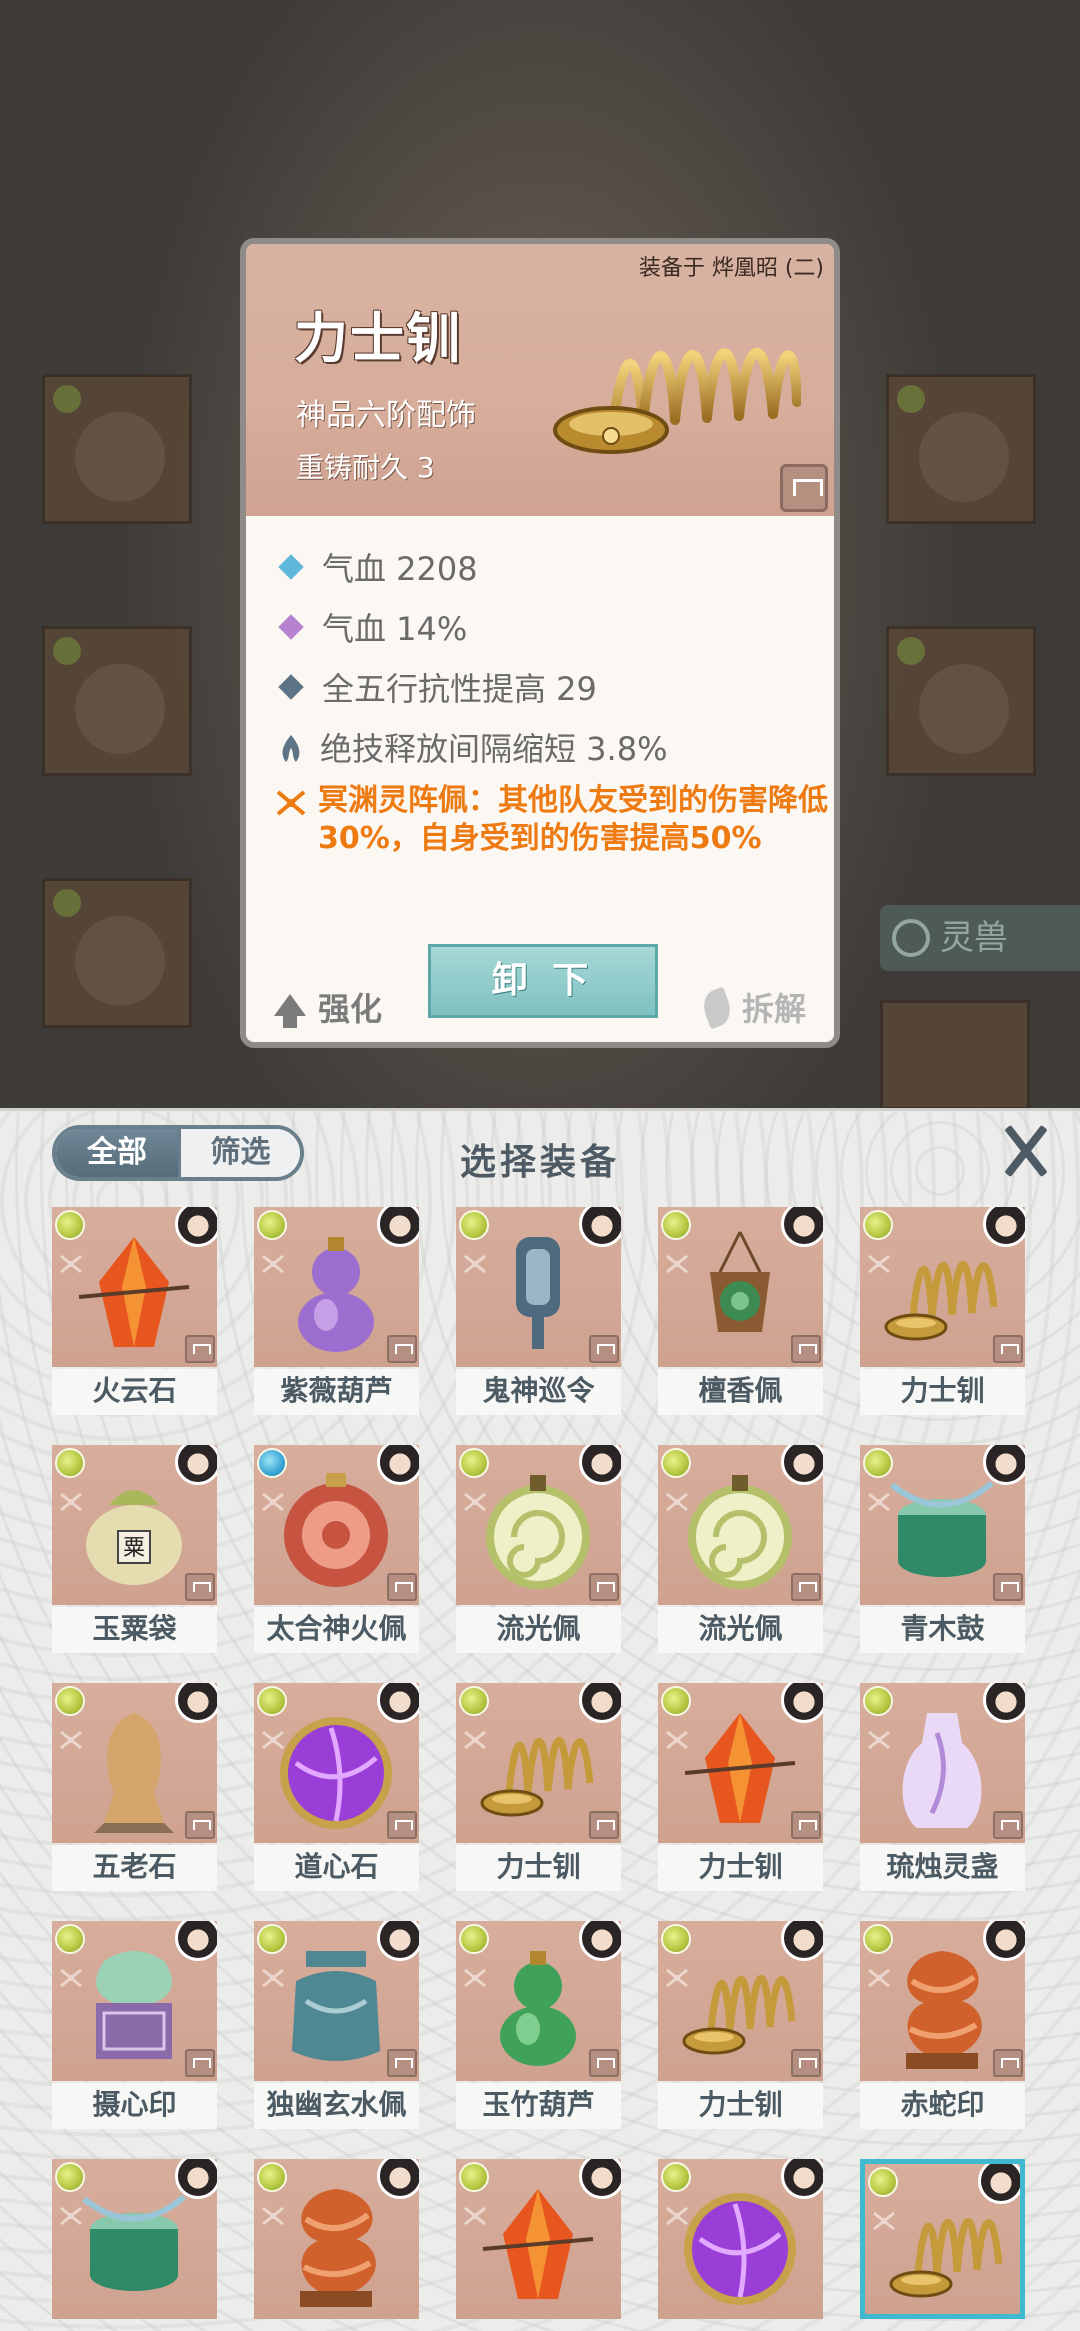 The image size is (1080, 2331). Describe the element at coordinates (336, 1787) in the screenshot. I see `equipment-item: 道心石` at that location.